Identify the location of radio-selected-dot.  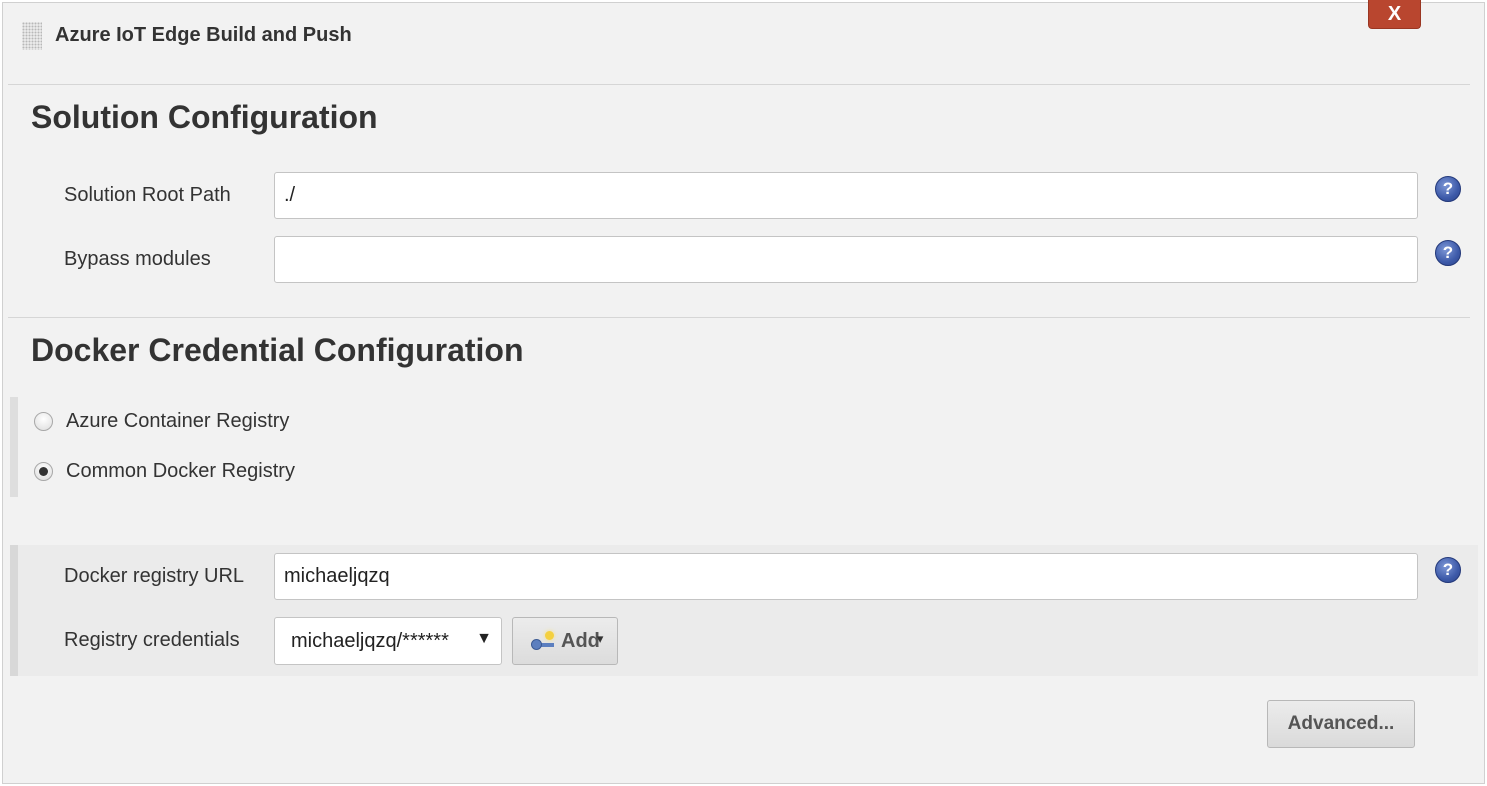
(43, 471).